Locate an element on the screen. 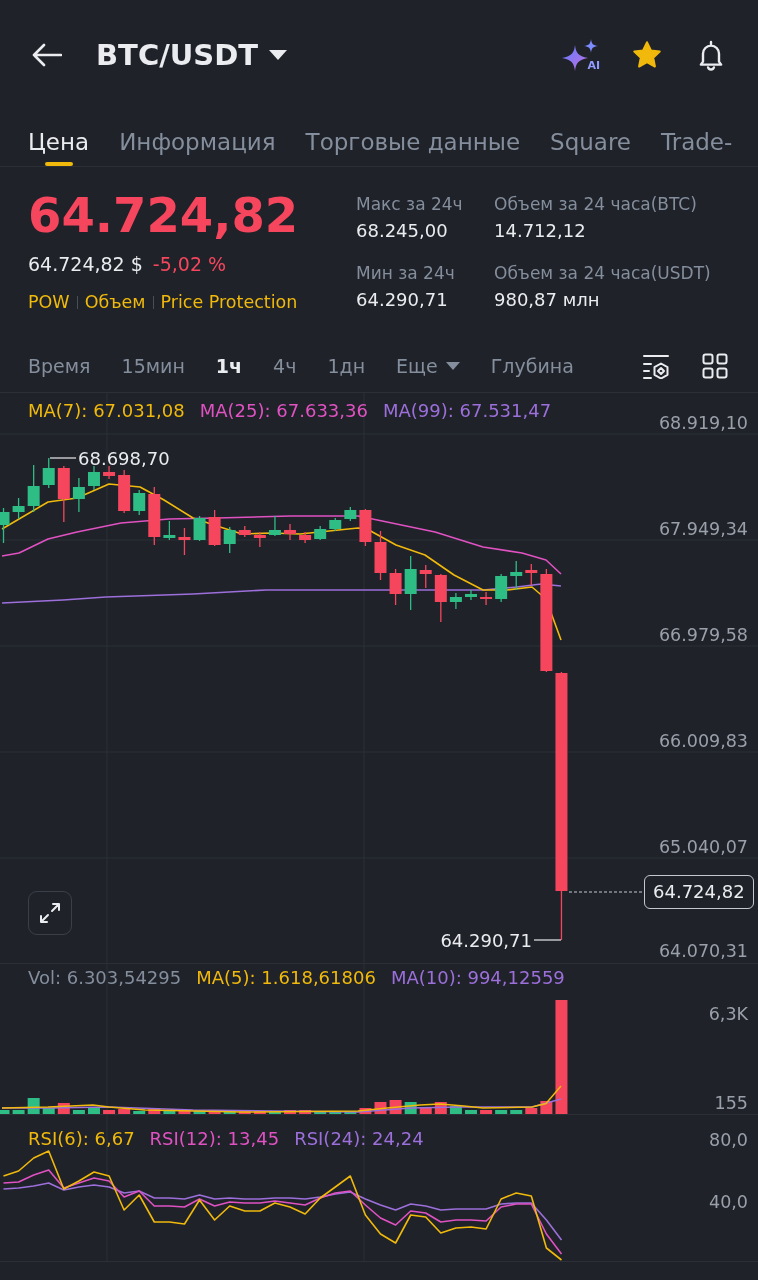 Image resolution: width=758 pixels, height=1280 pixels. interval-option: Глубина is located at coordinates (532, 366).